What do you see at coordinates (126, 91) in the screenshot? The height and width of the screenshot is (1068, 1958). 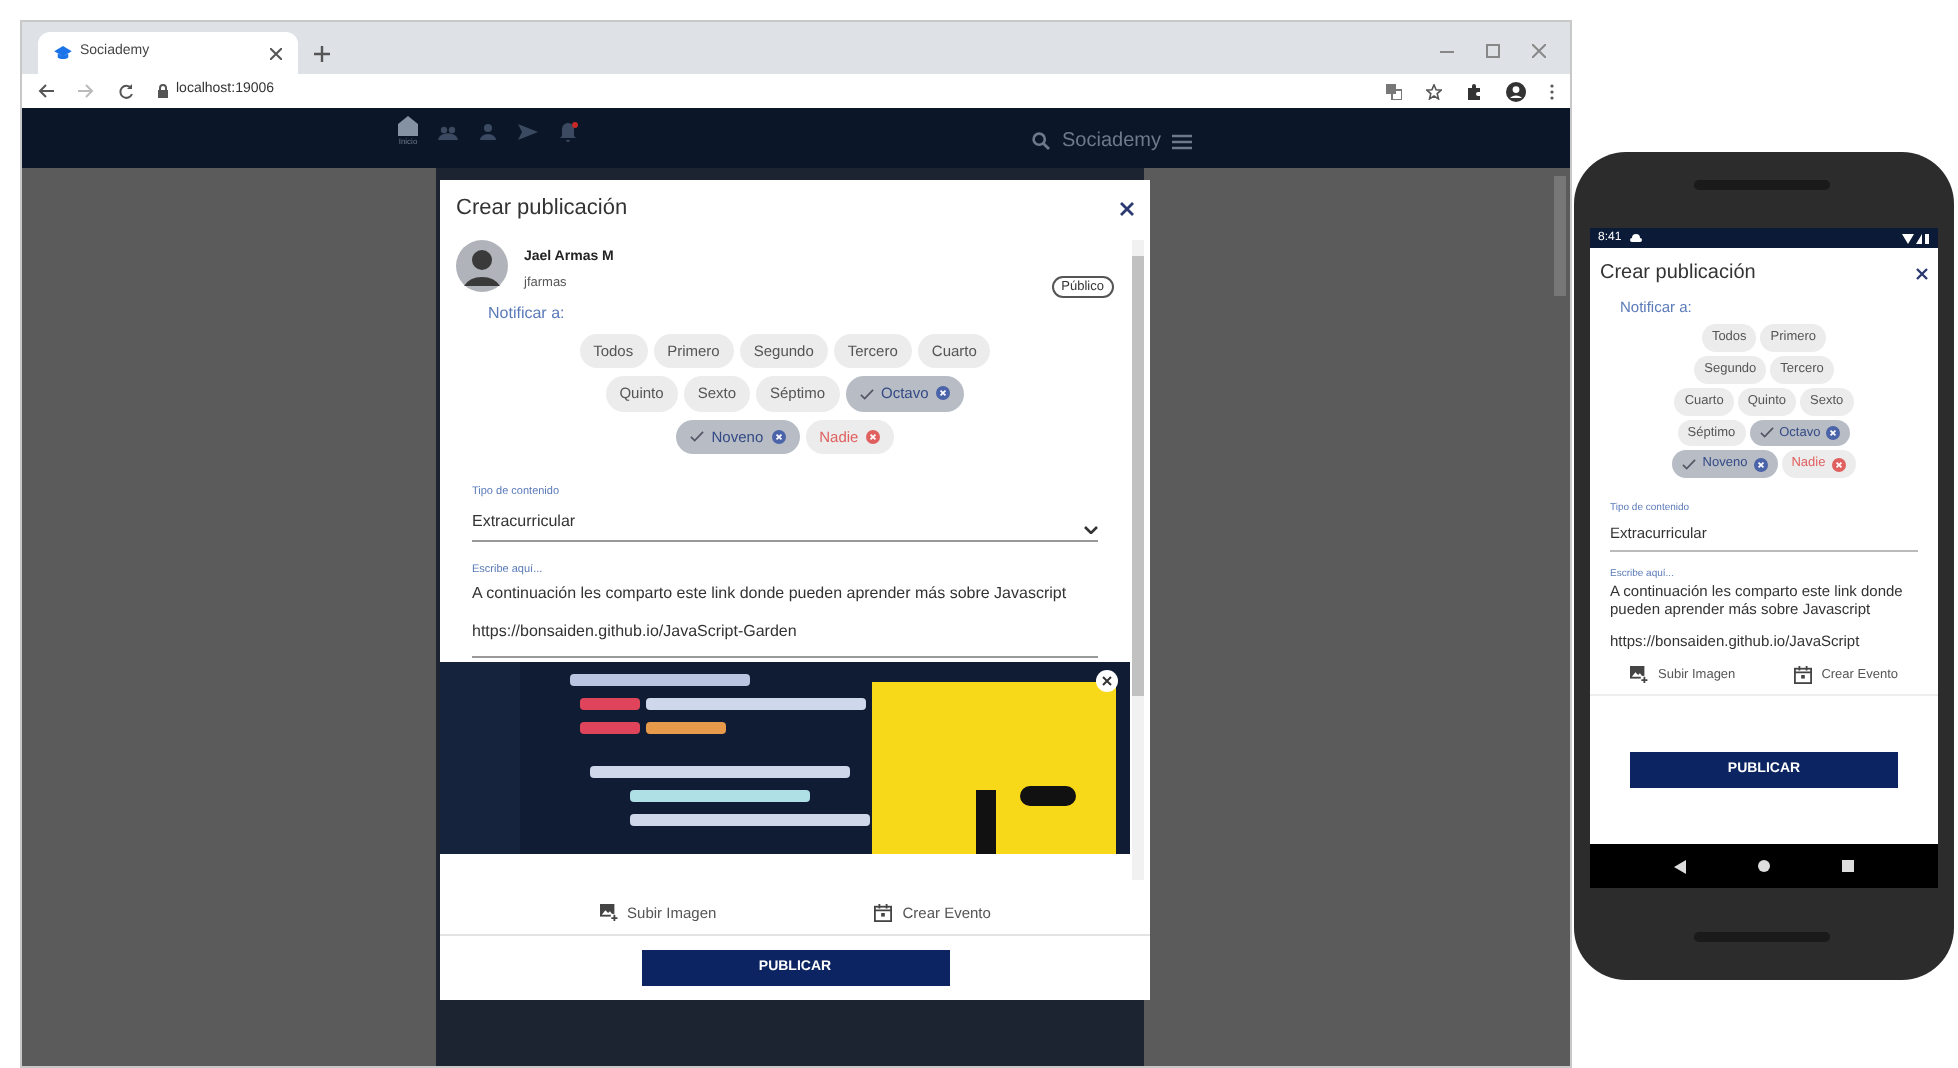 I see `reload-icon` at bounding box center [126, 91].